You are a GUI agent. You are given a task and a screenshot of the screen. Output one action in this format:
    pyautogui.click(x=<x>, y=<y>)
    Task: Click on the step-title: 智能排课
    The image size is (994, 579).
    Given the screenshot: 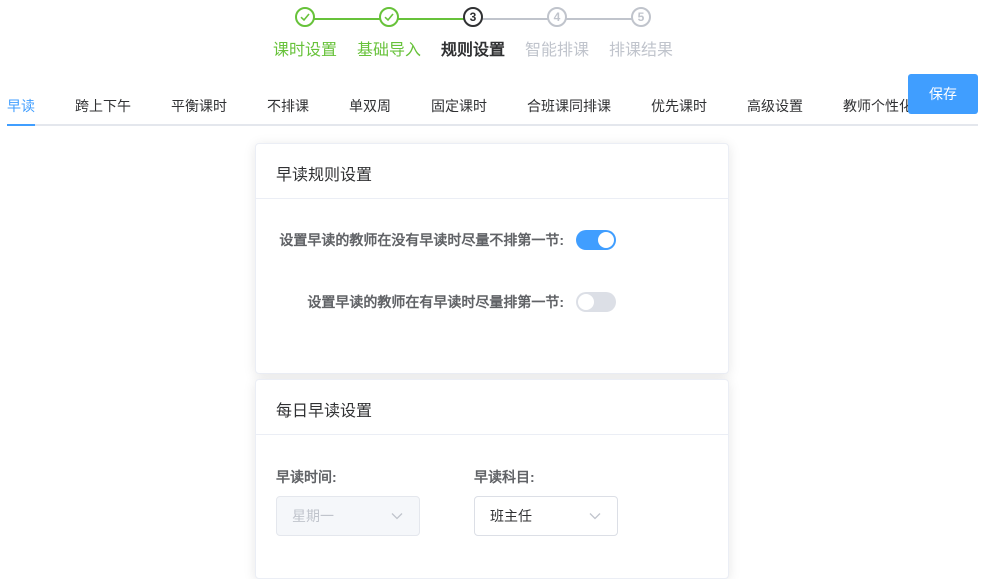 What is the action you would take?
    pyautogui.click(x=556, y=50)
    